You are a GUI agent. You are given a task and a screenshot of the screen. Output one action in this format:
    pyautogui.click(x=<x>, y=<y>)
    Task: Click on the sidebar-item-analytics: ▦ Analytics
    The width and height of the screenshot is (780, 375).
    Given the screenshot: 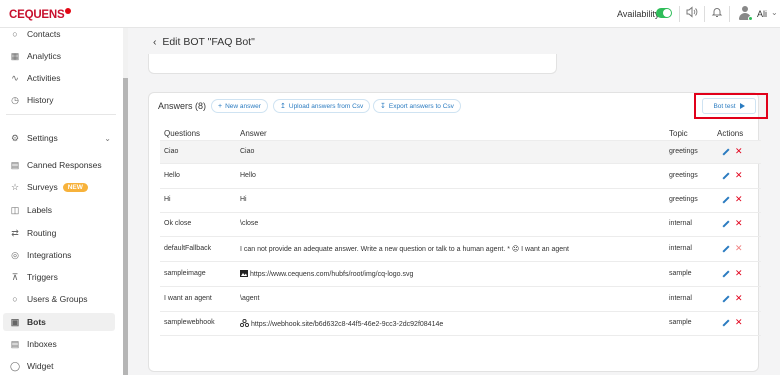 What is the action you would take?
    pyautogui.click(x=59, y=56)
    